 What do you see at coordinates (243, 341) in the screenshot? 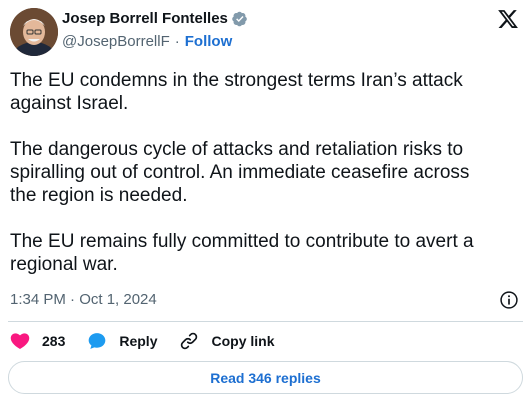
I see `copy-link-label: Copy link` at bounding box center [243, 341].